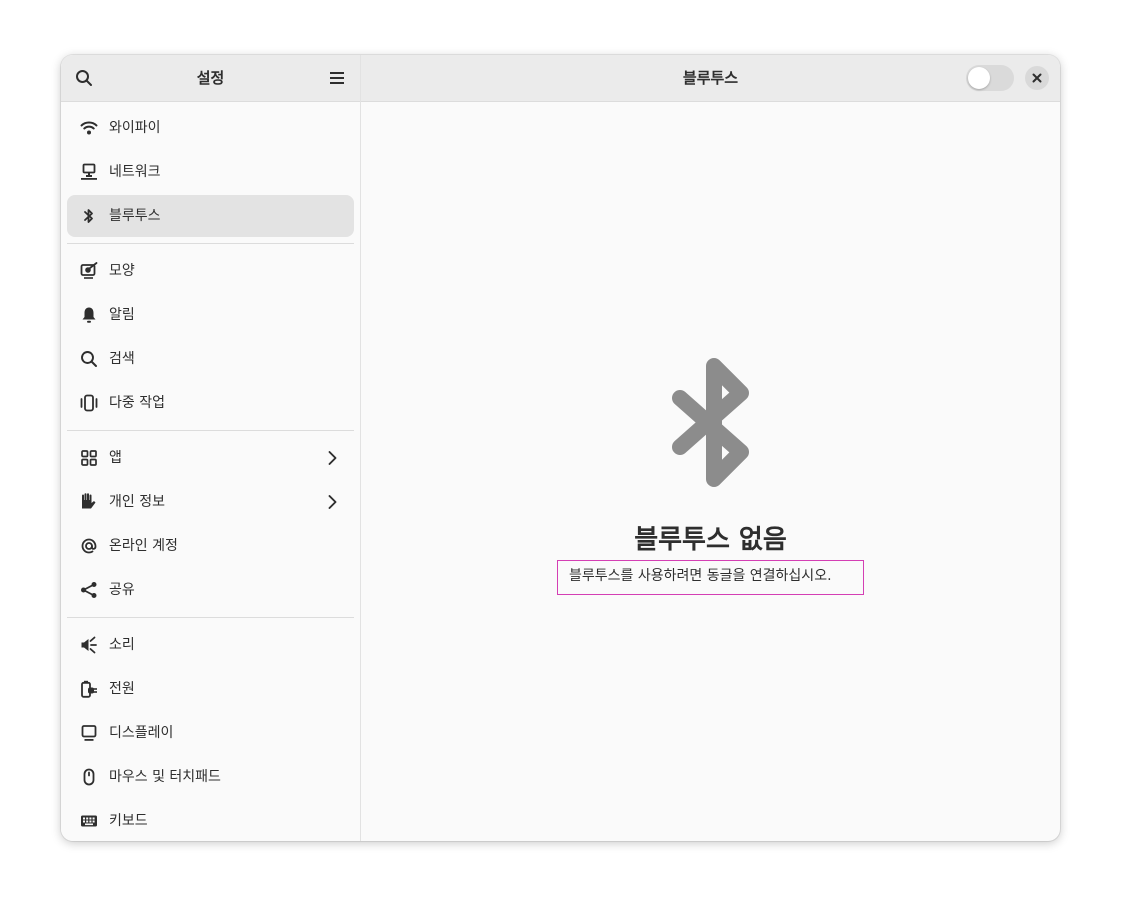 The height and width of the screenshot is (908, 1121). What do you see at coordinates (122, 271) in the screenshot?
I see `sidebar-item-label: 모양` at bounding box center [122, 271].